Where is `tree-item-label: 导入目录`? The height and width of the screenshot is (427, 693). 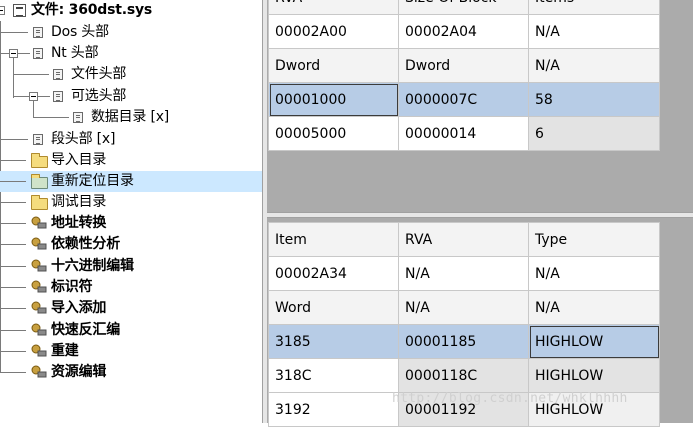 tree-item-label: 导入目录 is located at coordinates (79, 160).